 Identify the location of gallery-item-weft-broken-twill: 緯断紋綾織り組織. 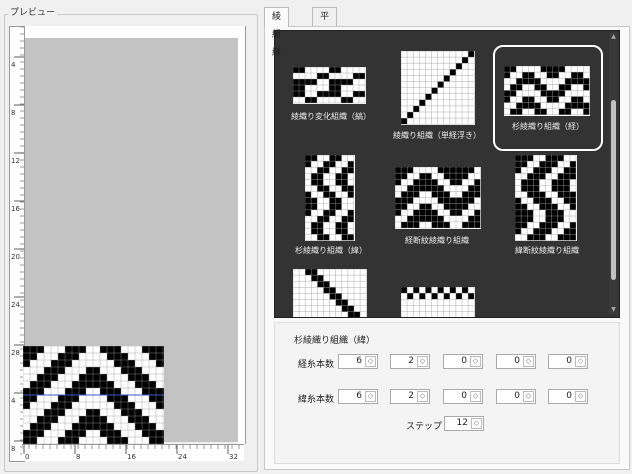
(547, 205).